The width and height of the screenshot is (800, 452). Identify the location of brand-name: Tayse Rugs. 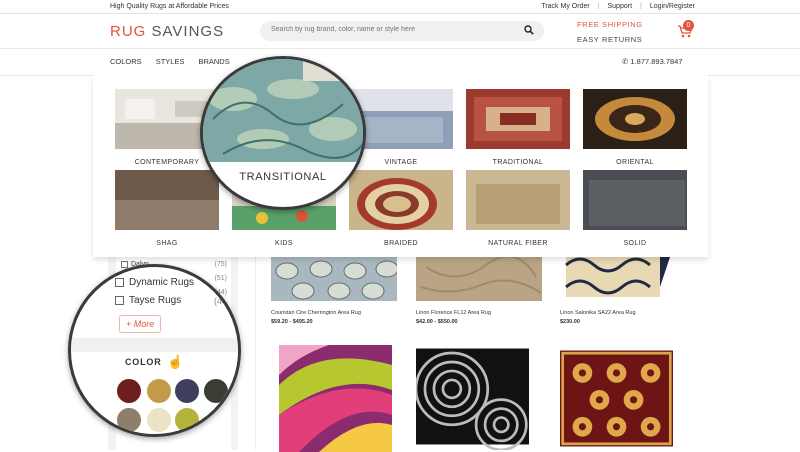
(155, 300).